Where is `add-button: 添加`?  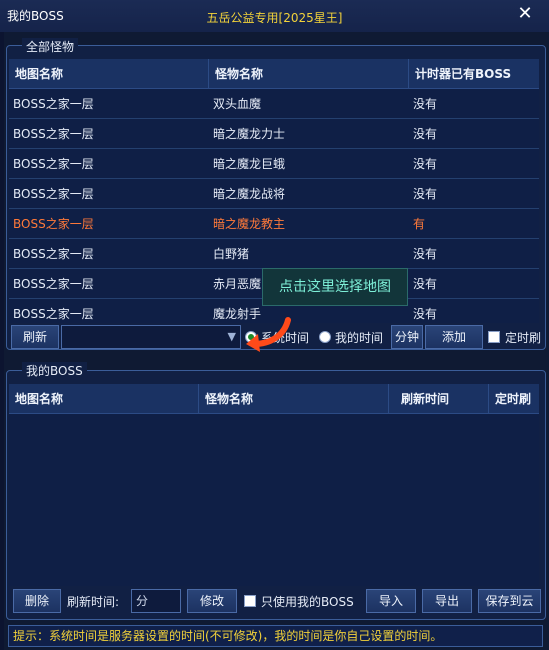
add-button: 添加 is located at coordinates (454, 337).